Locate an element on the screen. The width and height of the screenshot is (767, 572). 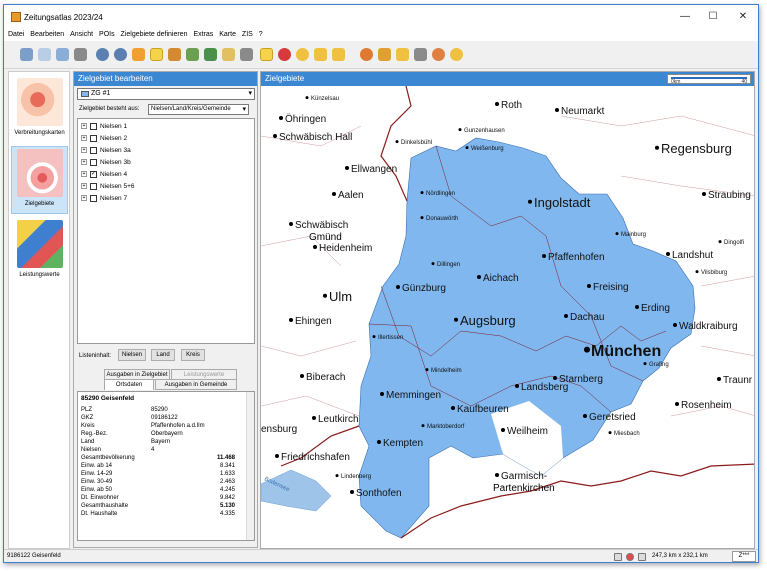
menu-datei: Datei is located at coordinates (16, 35).